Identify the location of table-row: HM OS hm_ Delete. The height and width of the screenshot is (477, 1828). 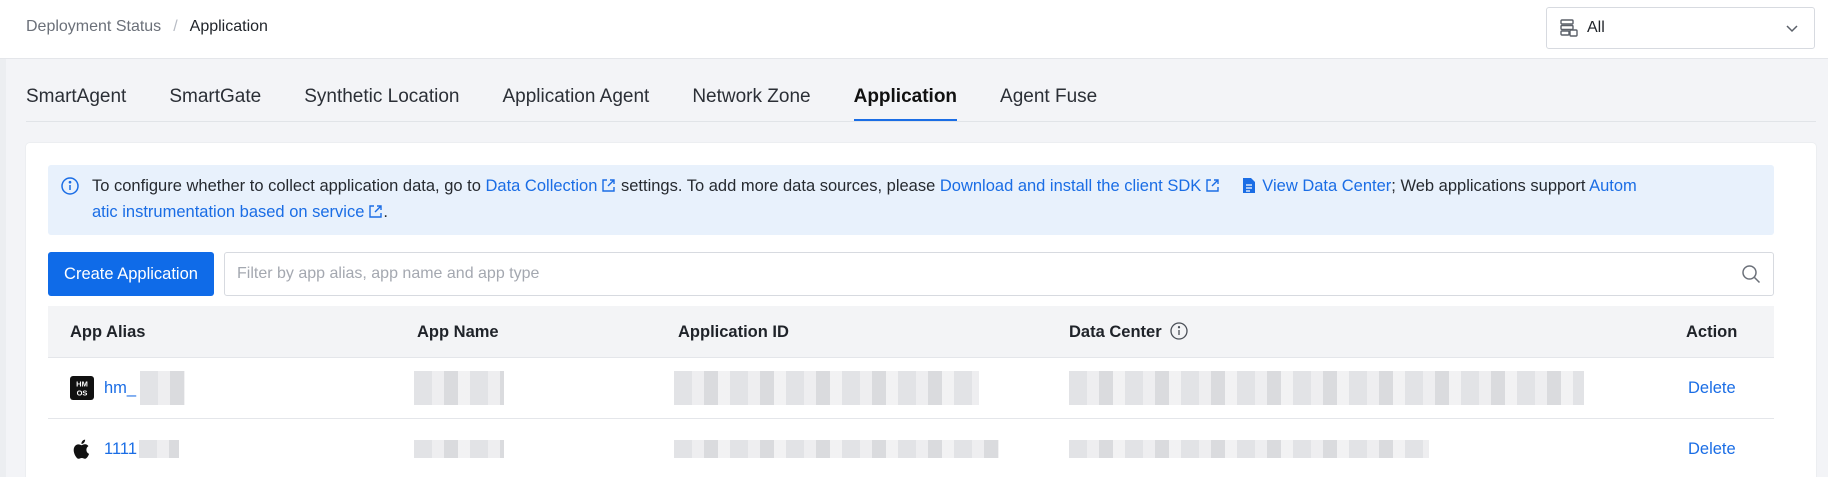
(911, 388).